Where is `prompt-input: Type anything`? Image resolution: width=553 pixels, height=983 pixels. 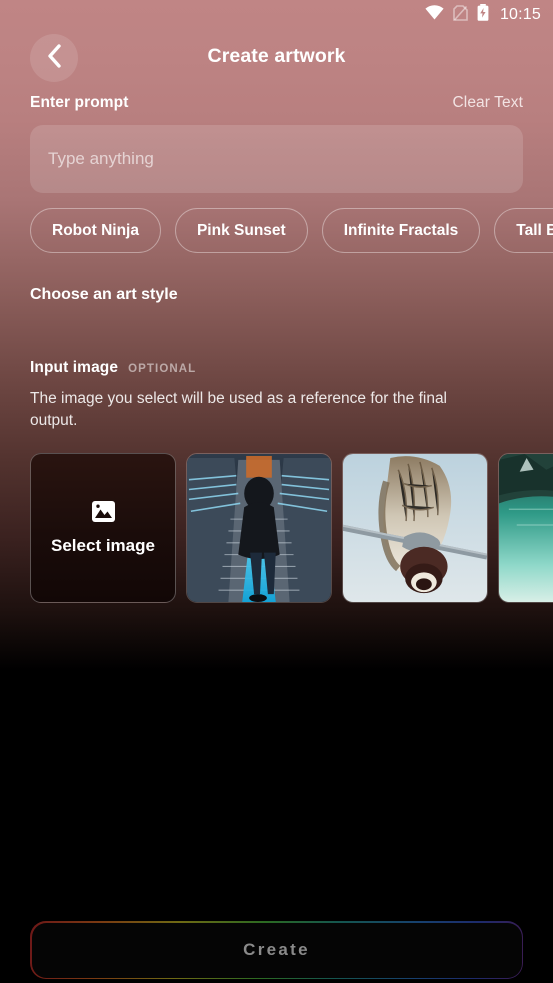 prompt-input: Type anything is located at coordinates (276, 159).